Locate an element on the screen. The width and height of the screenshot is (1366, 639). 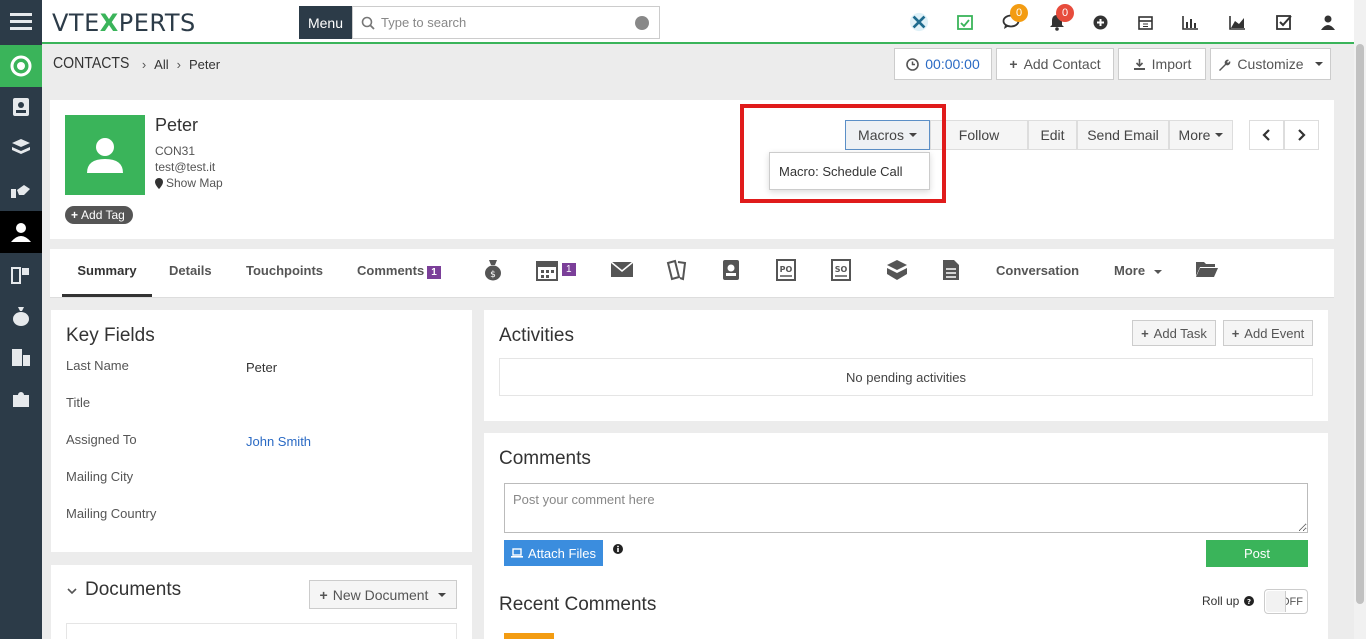
comments-title: Comments is located at coordinates (545, 458).